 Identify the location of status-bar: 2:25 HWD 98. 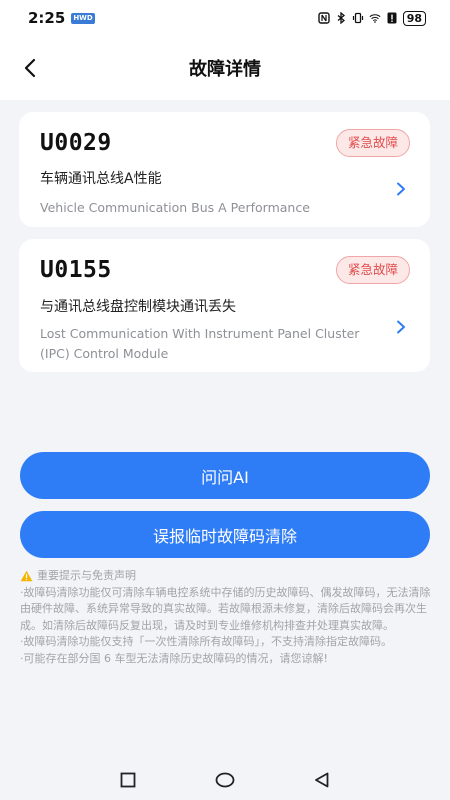
(225, 18).